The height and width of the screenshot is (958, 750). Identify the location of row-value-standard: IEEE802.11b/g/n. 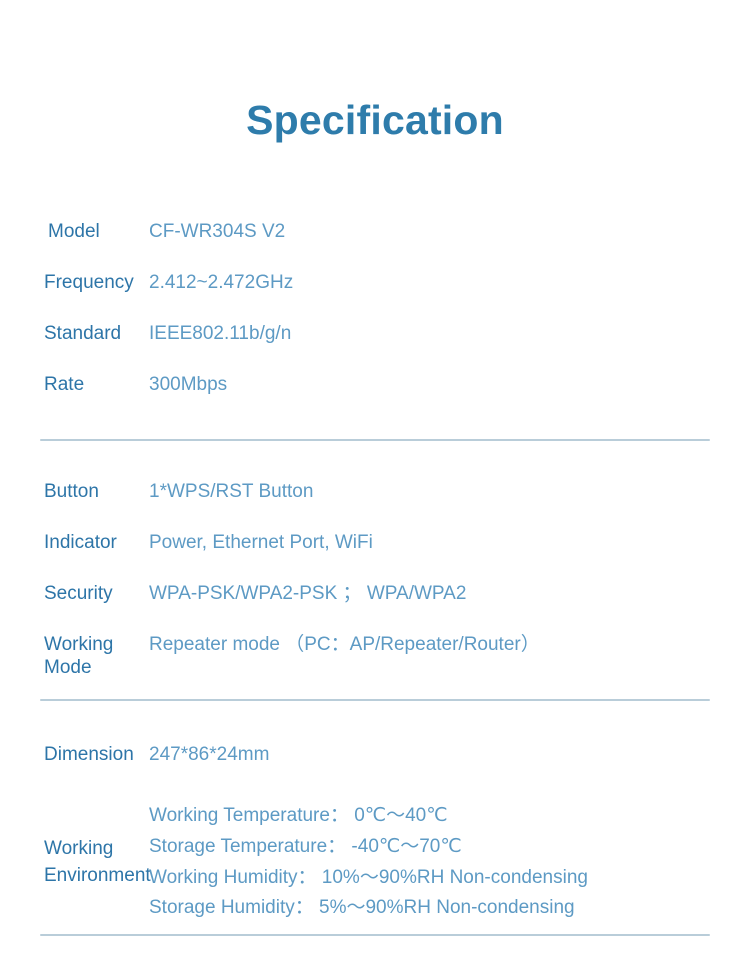
(220, 333).